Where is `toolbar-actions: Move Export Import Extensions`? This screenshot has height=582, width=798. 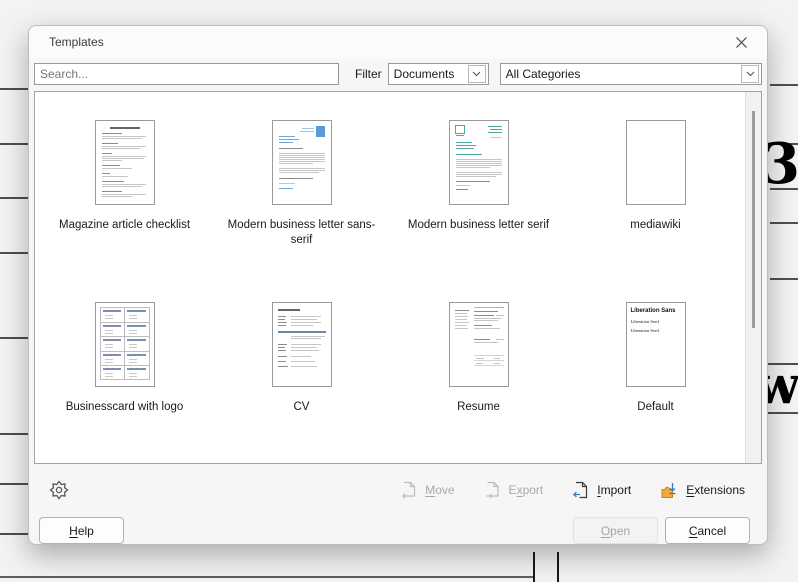 toolbar-actions: Move Export Import Extensions is located at coordinates (572, 490).